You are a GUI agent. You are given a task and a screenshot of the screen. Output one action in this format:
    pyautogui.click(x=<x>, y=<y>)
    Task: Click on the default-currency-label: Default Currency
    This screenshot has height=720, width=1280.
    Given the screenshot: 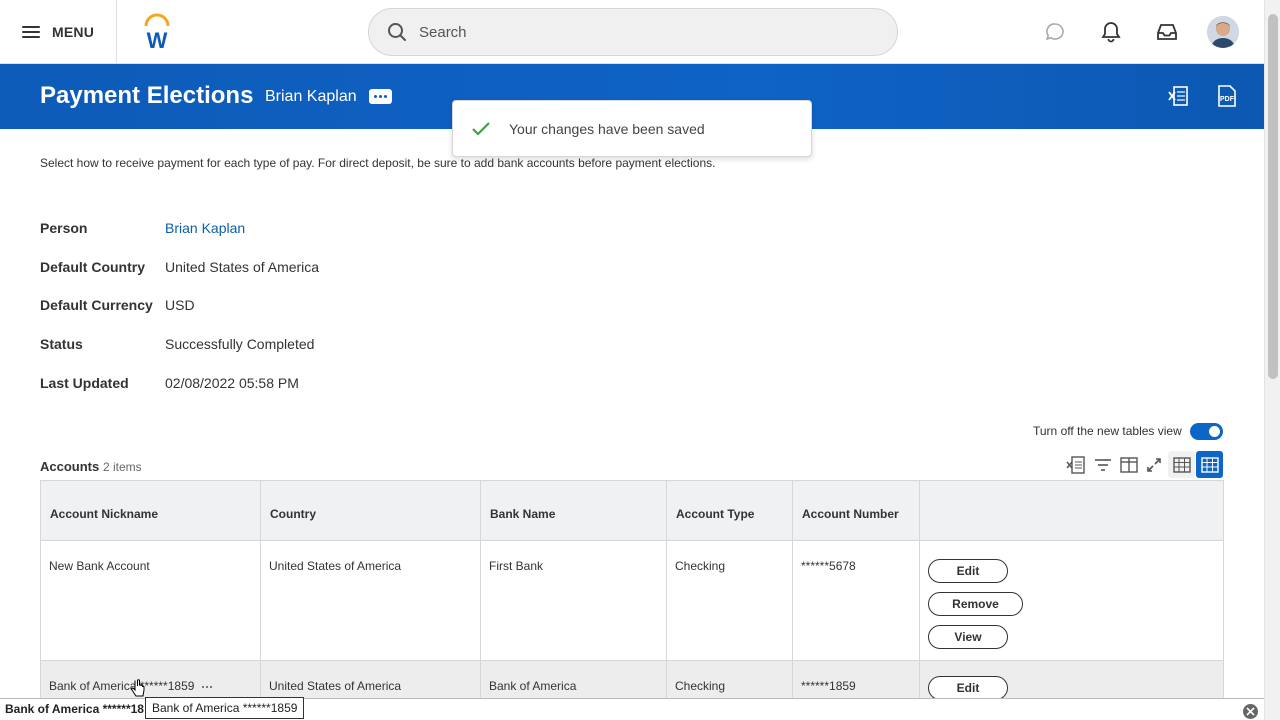 What is the action you would take?
    pyautogui.click(x=96, y=305)
    